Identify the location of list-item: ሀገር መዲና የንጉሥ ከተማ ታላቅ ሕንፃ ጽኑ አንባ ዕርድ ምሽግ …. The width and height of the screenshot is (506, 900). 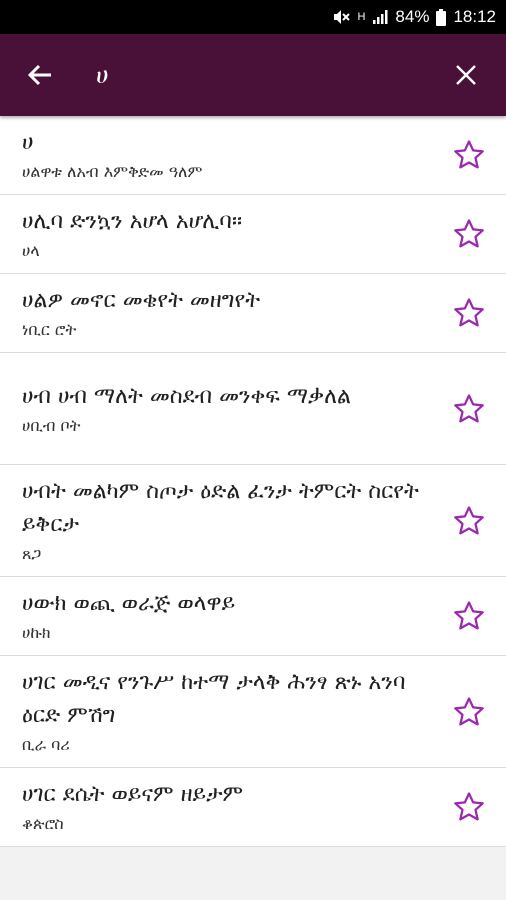
(253, 712).